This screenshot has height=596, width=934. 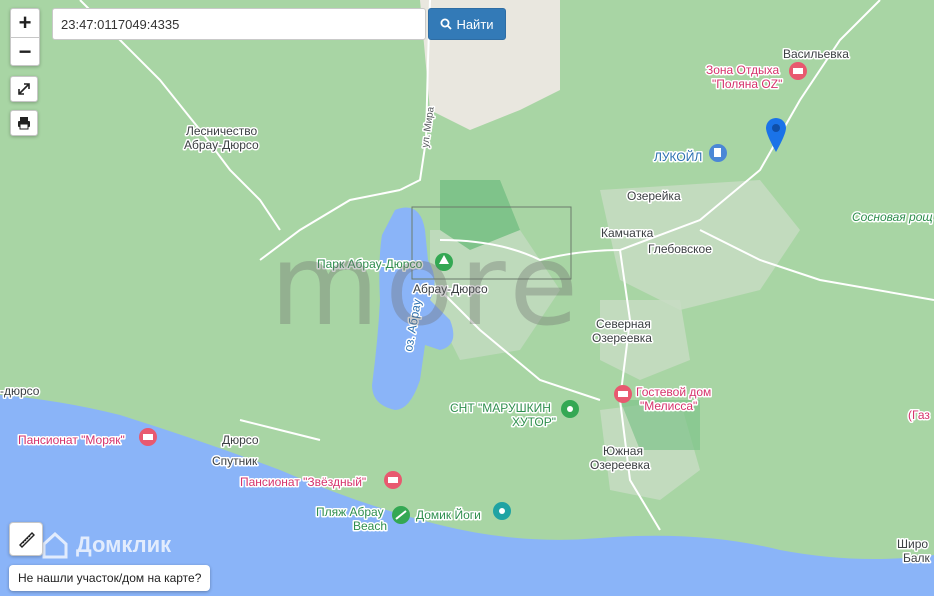 What do you see at coordinates (678, 157) in the screenshot?
I see `poi-label-lukoil: ЛУКОЙЛ` at bounding box center [678, 157].